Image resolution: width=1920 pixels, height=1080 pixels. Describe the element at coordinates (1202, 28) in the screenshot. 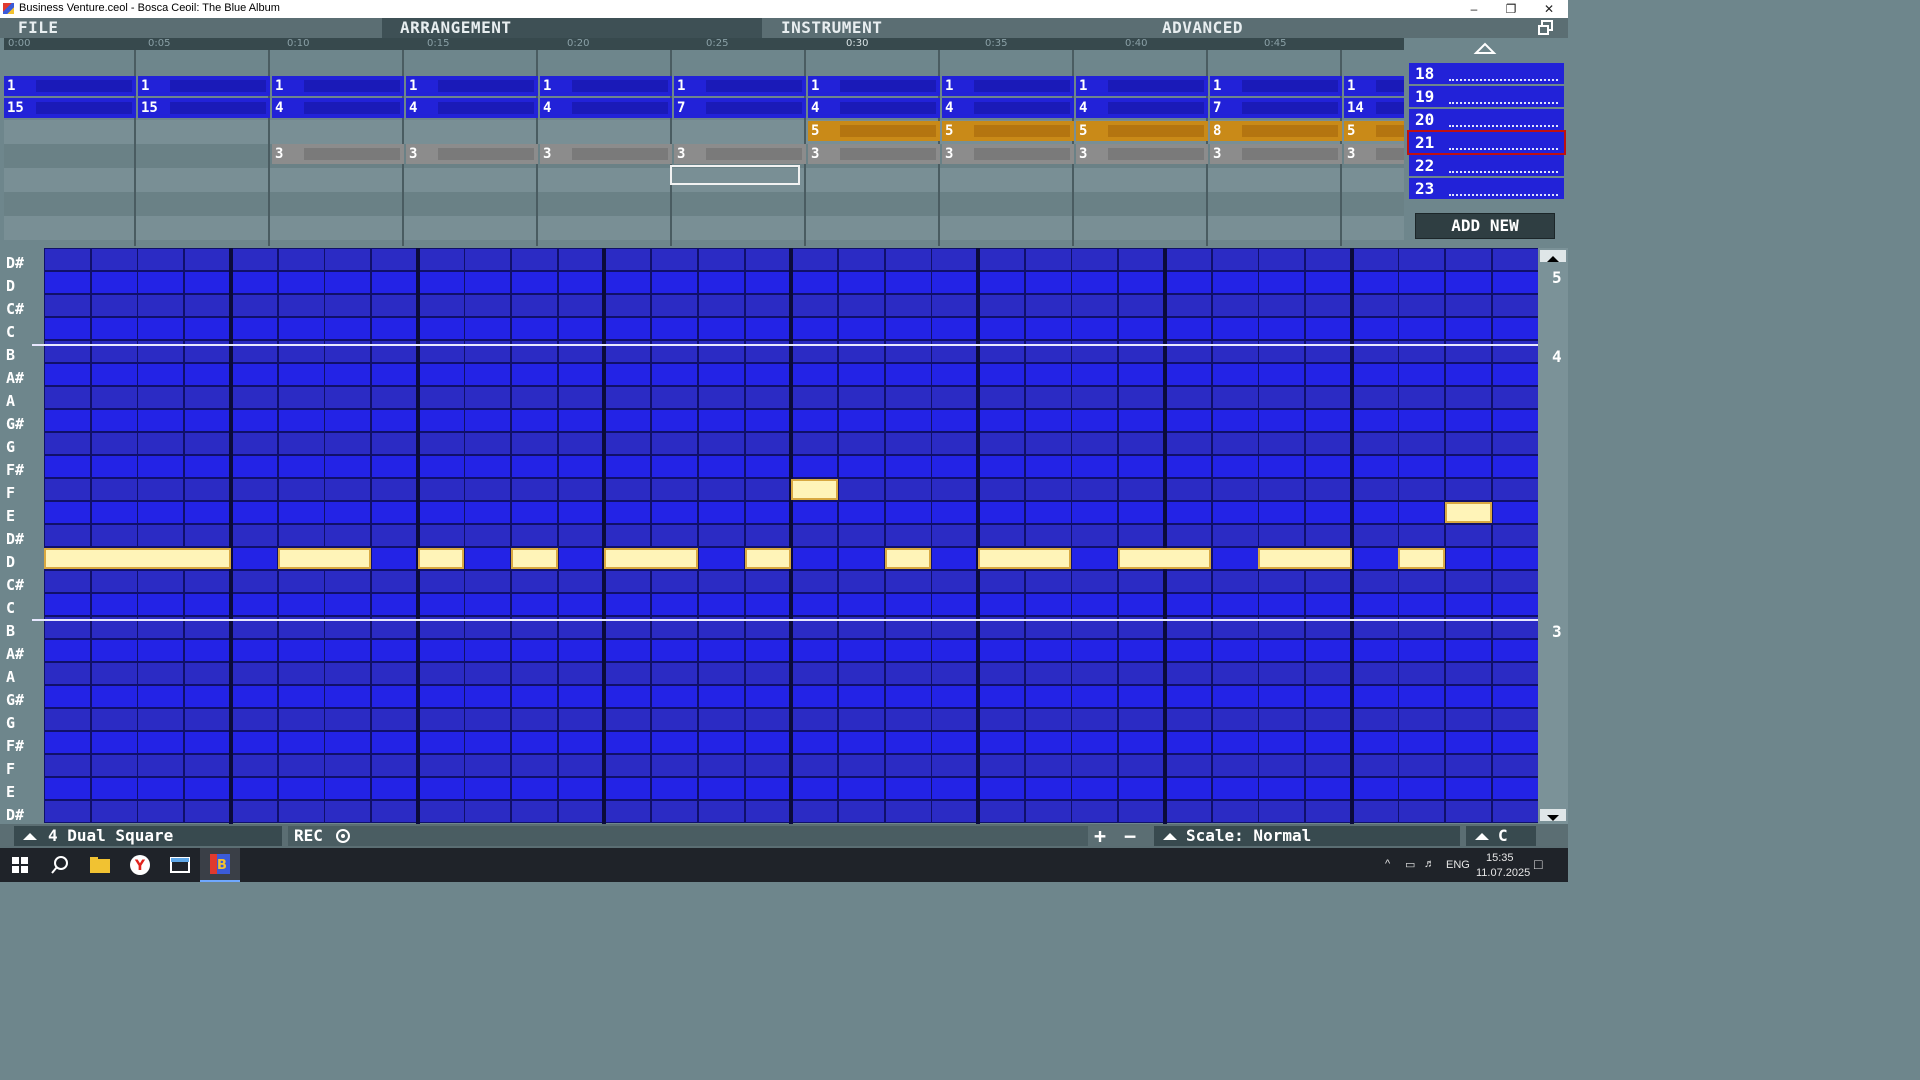

I see `tab-advanced: ADVANCED` at that location.